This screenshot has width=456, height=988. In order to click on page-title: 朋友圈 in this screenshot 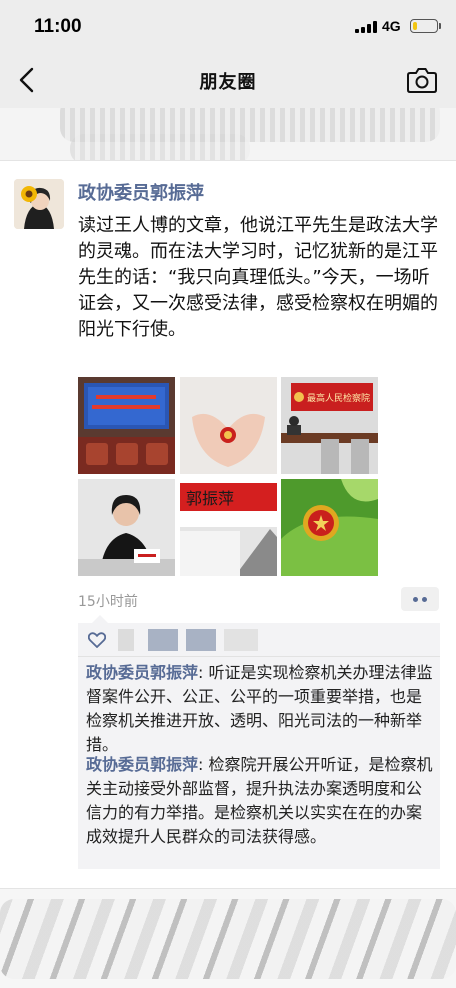, I will do `click(228, 82)`.